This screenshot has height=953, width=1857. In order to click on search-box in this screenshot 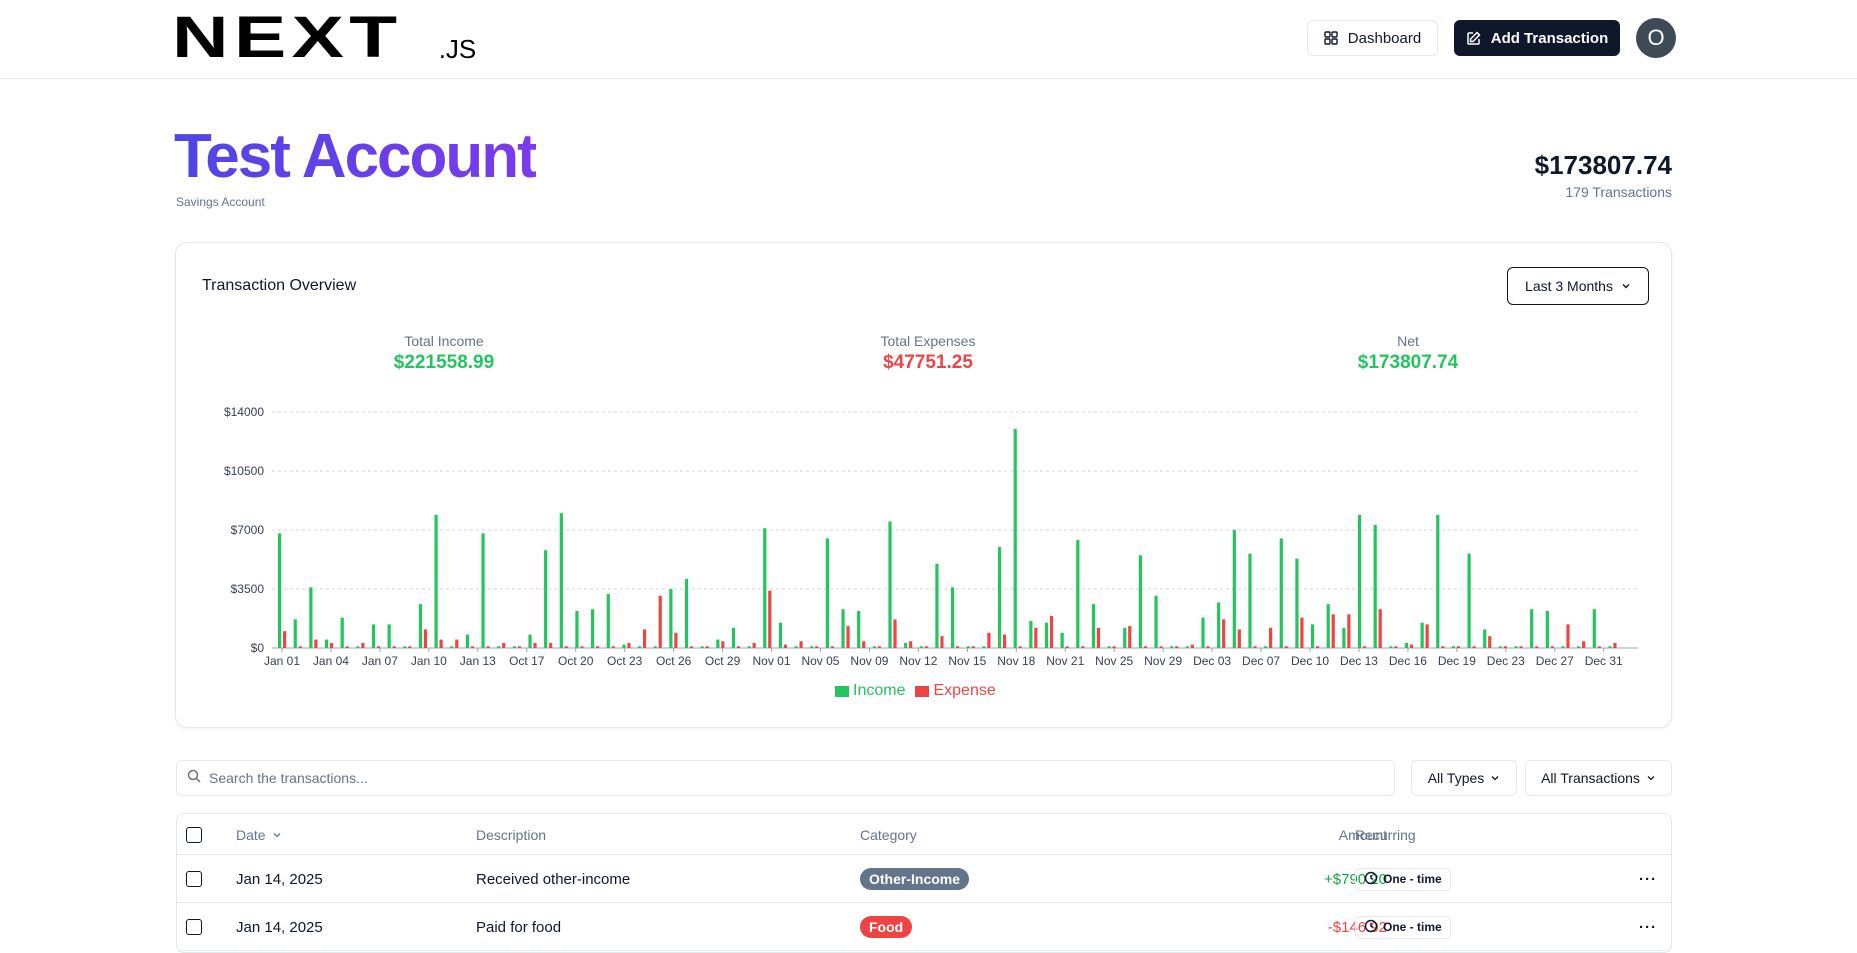, I will do `click(785, 778)`.